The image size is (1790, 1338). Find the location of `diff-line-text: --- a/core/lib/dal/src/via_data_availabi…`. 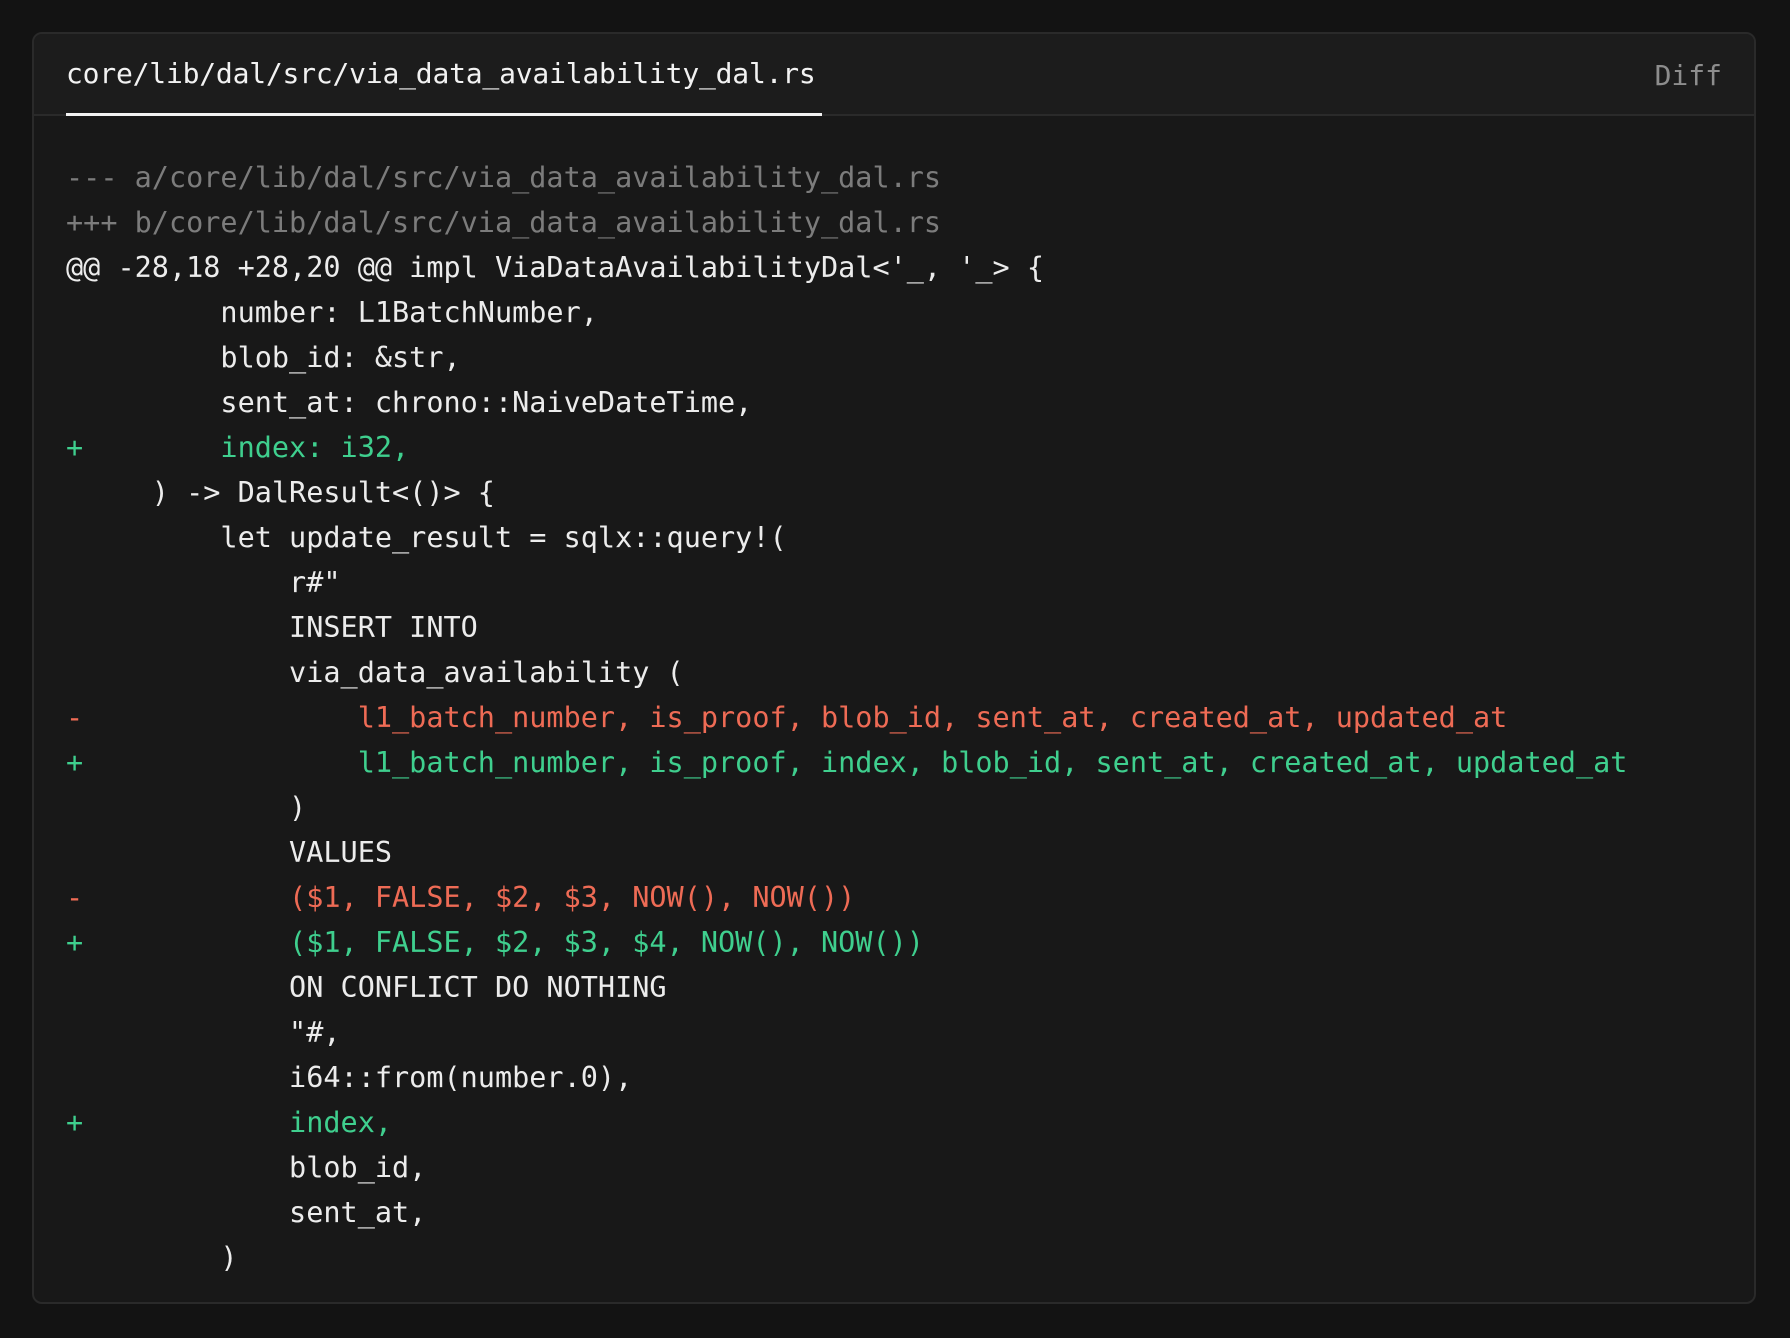

diff-line-text: --- a/core/lib/dal/src/via_data_availabi… is located at coordinates (504, 177).